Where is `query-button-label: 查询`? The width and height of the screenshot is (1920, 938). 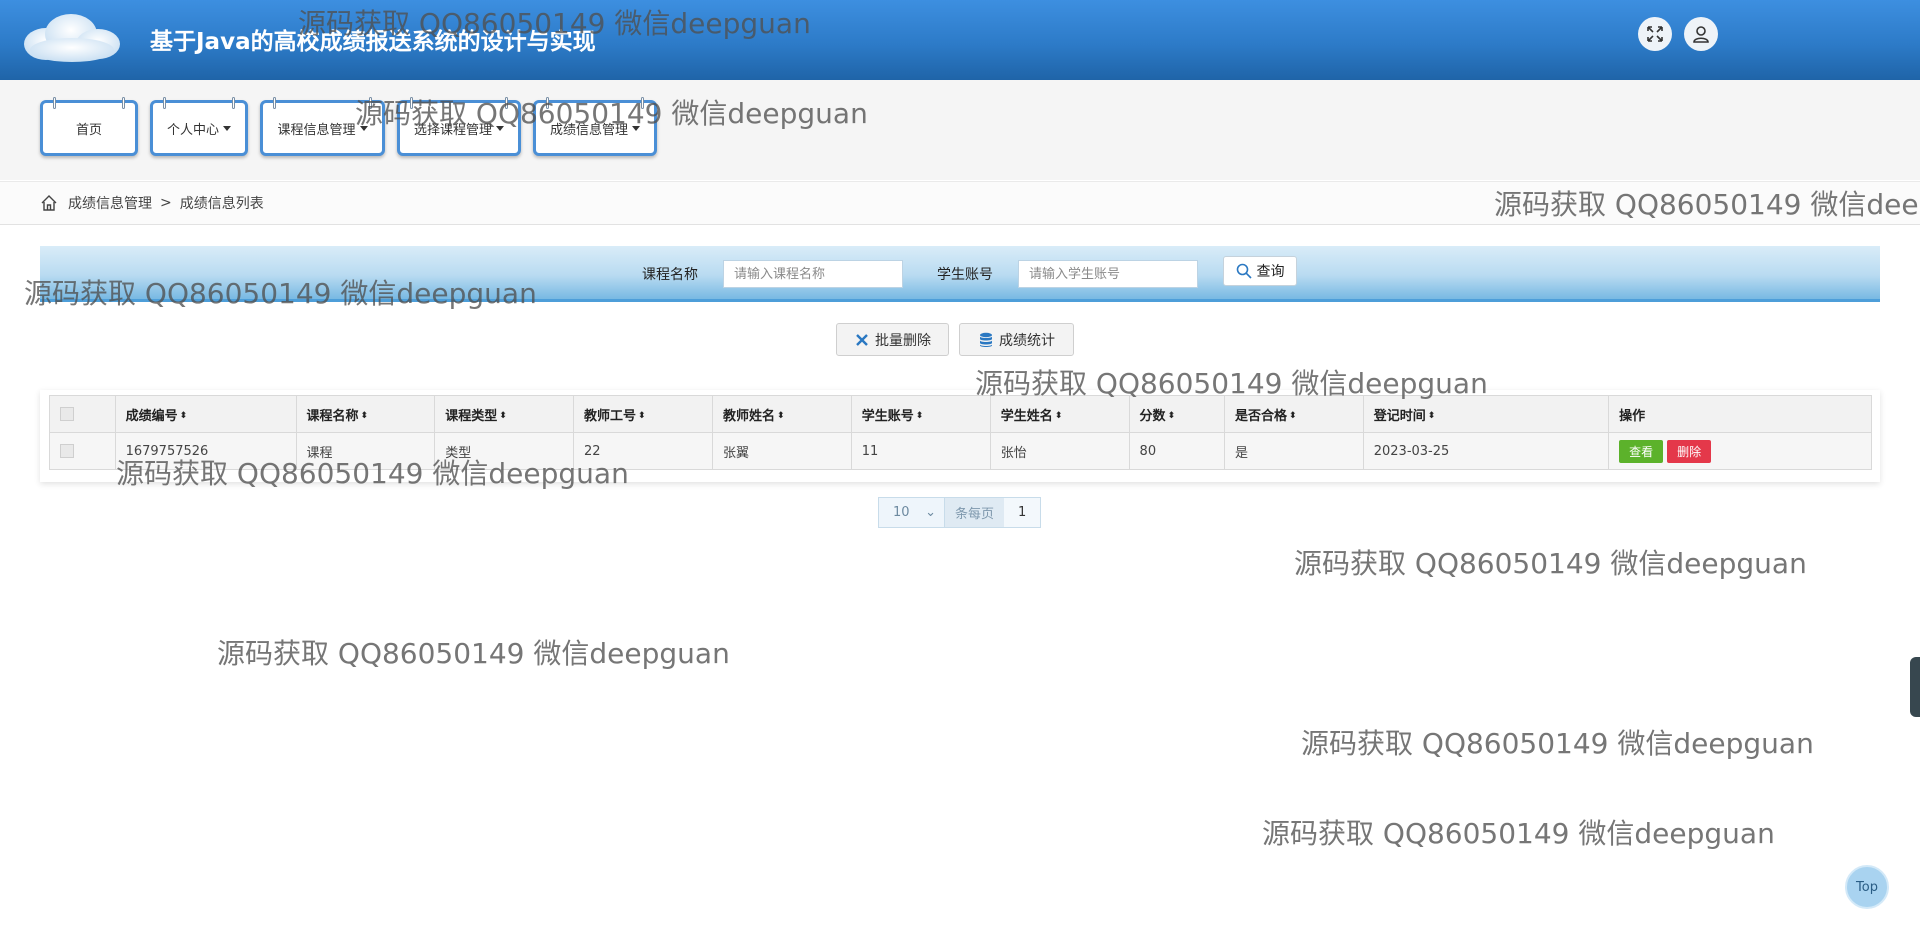 query-button-label: 查询 is located at coordinates (1270, 272).